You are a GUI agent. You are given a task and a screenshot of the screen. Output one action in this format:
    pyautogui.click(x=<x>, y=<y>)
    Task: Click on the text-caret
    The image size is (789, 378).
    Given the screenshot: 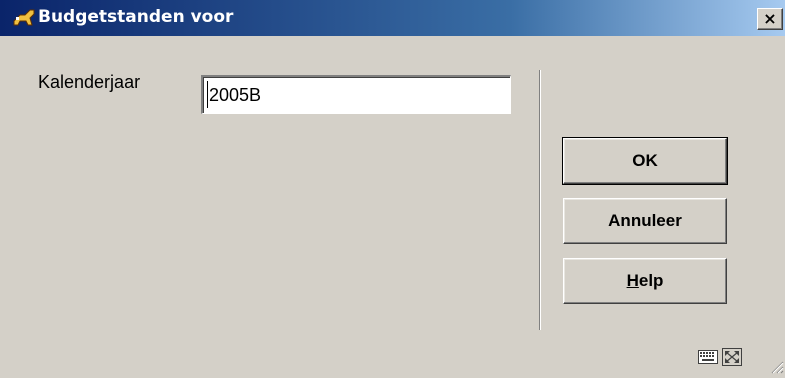 What is the action you would take?
    pyautogui.click(x=207, y=94)
    